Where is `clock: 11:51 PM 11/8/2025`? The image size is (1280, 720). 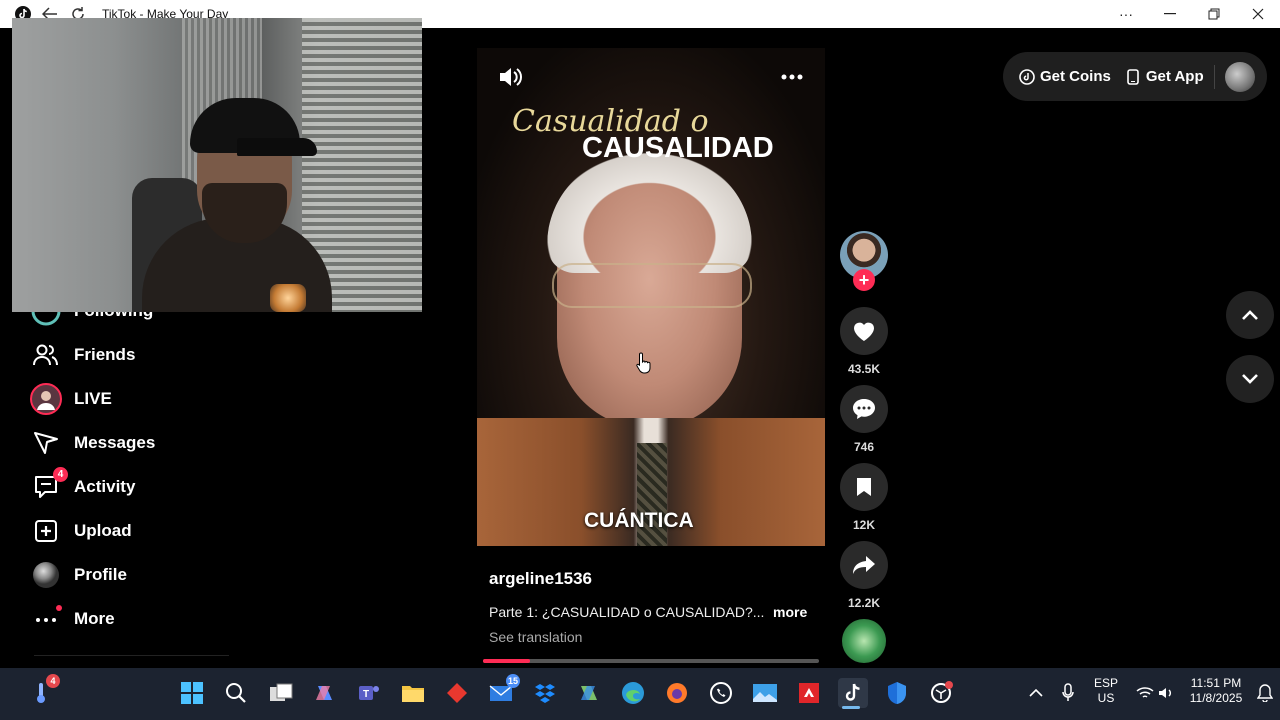
clock: 11:51 PM 11/8/2025 is located at coordinates (1216, 691).